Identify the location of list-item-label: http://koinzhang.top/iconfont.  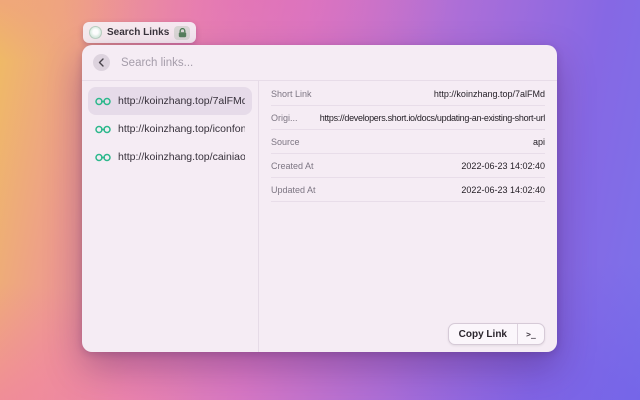
(181, 129).